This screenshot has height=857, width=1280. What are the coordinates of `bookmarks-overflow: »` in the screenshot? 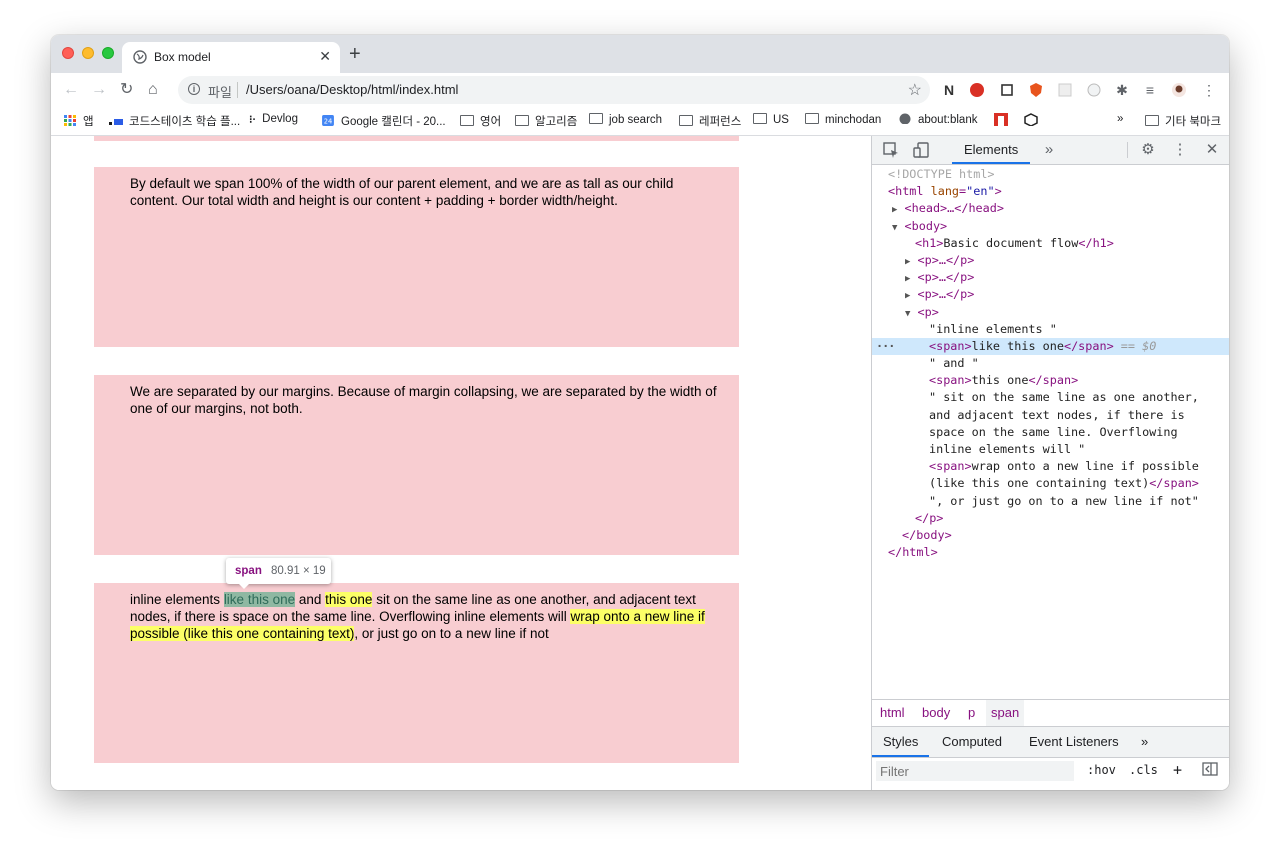 It's located at (1120, 119).